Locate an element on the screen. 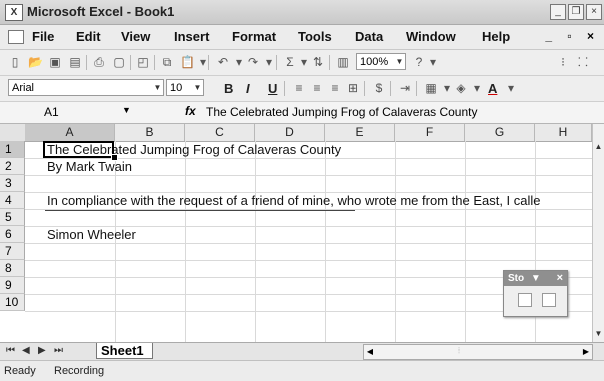 Image resolution: width=604 pixels, height=381 pixels. minimize-button: _ is located at coordinates (558, 12).